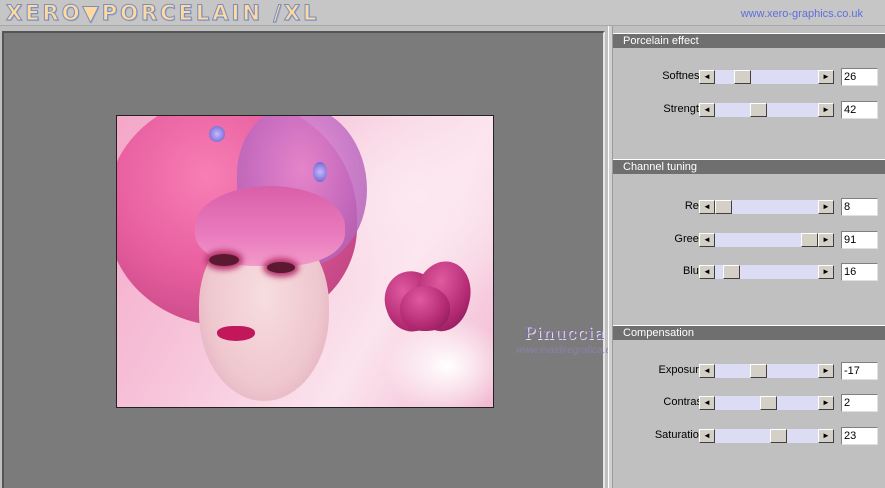  I want to click on group-title: Compensation, so click(749, 333).